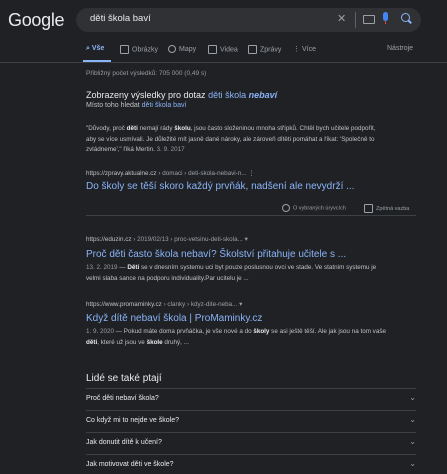 This screenshot has height=474, width=447. Describe the element at coordinates (386, 208) in the screenshot. I see `feedback-link: Zpětná vazba` at that location.